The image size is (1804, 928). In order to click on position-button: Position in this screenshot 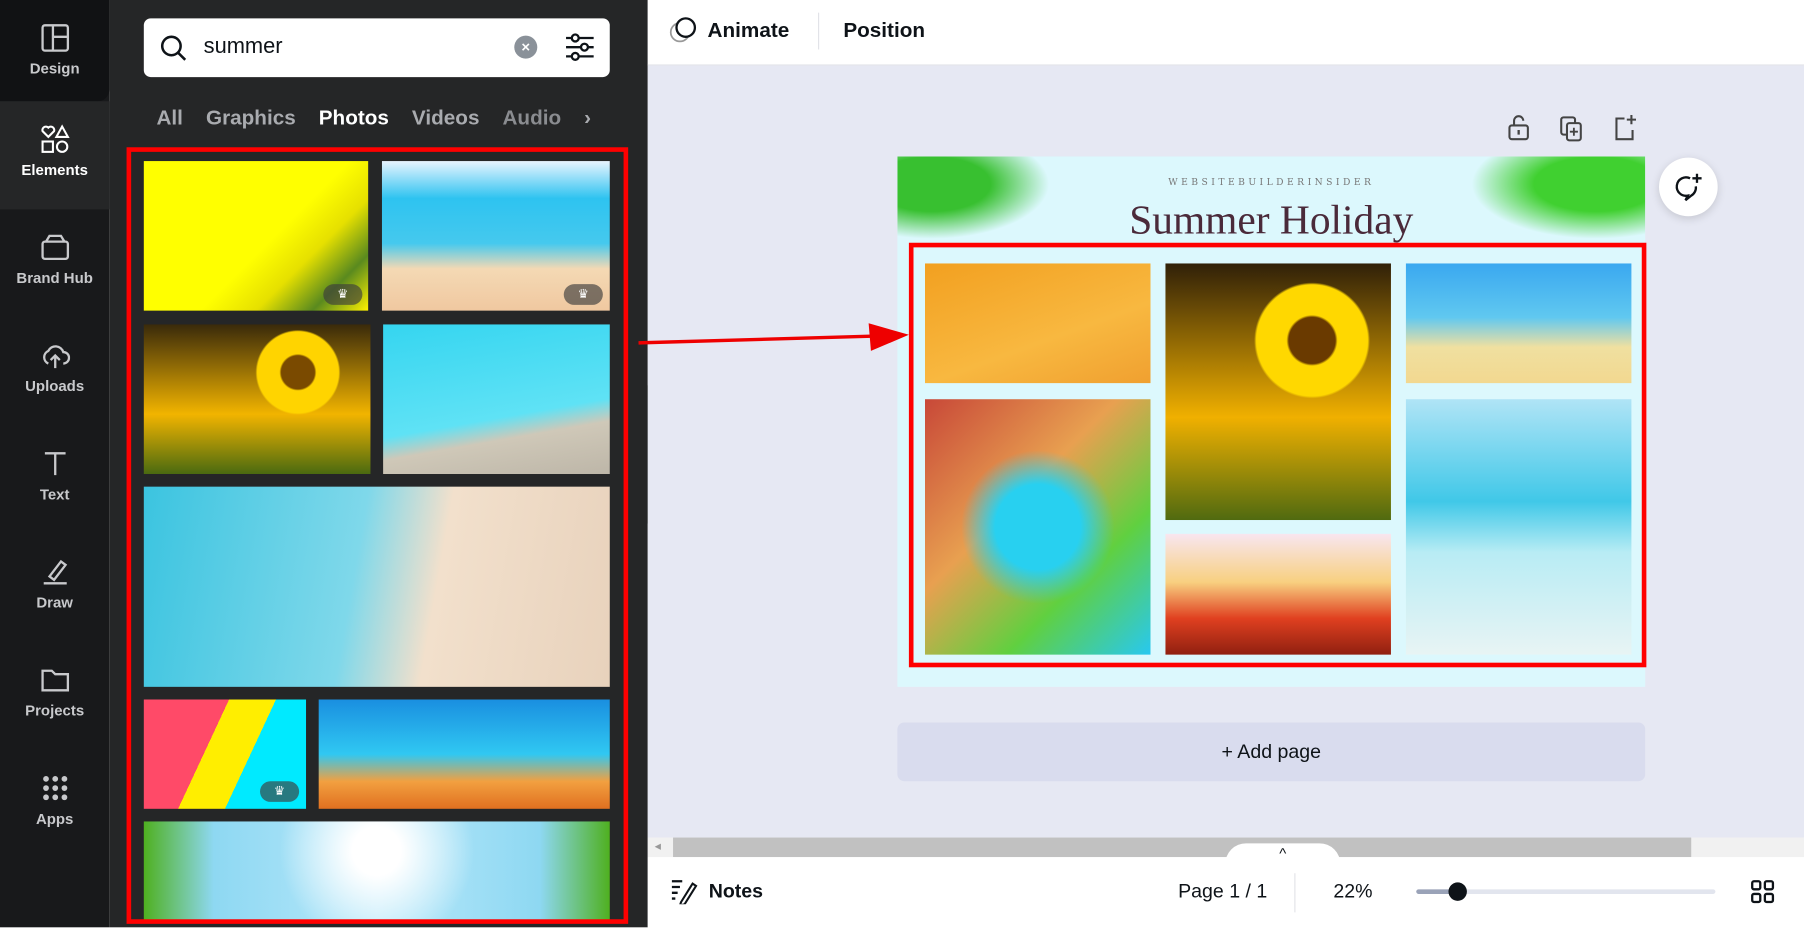, I will do `click(884, 30)`.